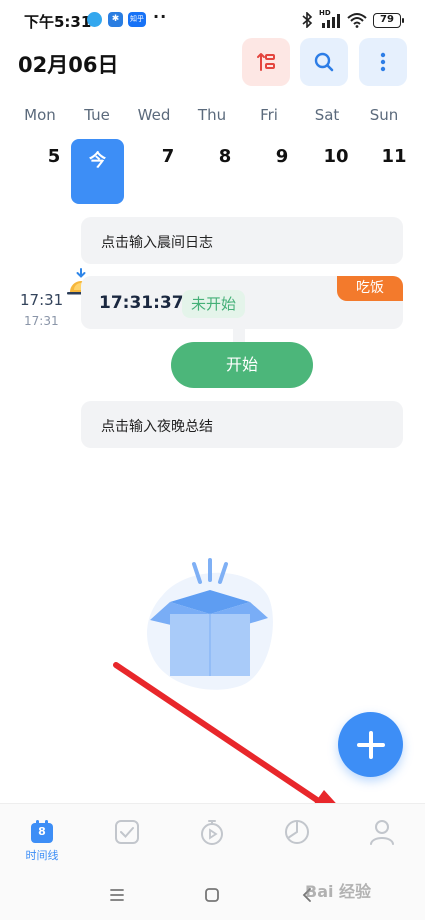 The width and height of the screenshot is (425, 920). Describe the element at coordinates (269, 115) in the screenshot. I see `weekday-label: Fri` at that location.